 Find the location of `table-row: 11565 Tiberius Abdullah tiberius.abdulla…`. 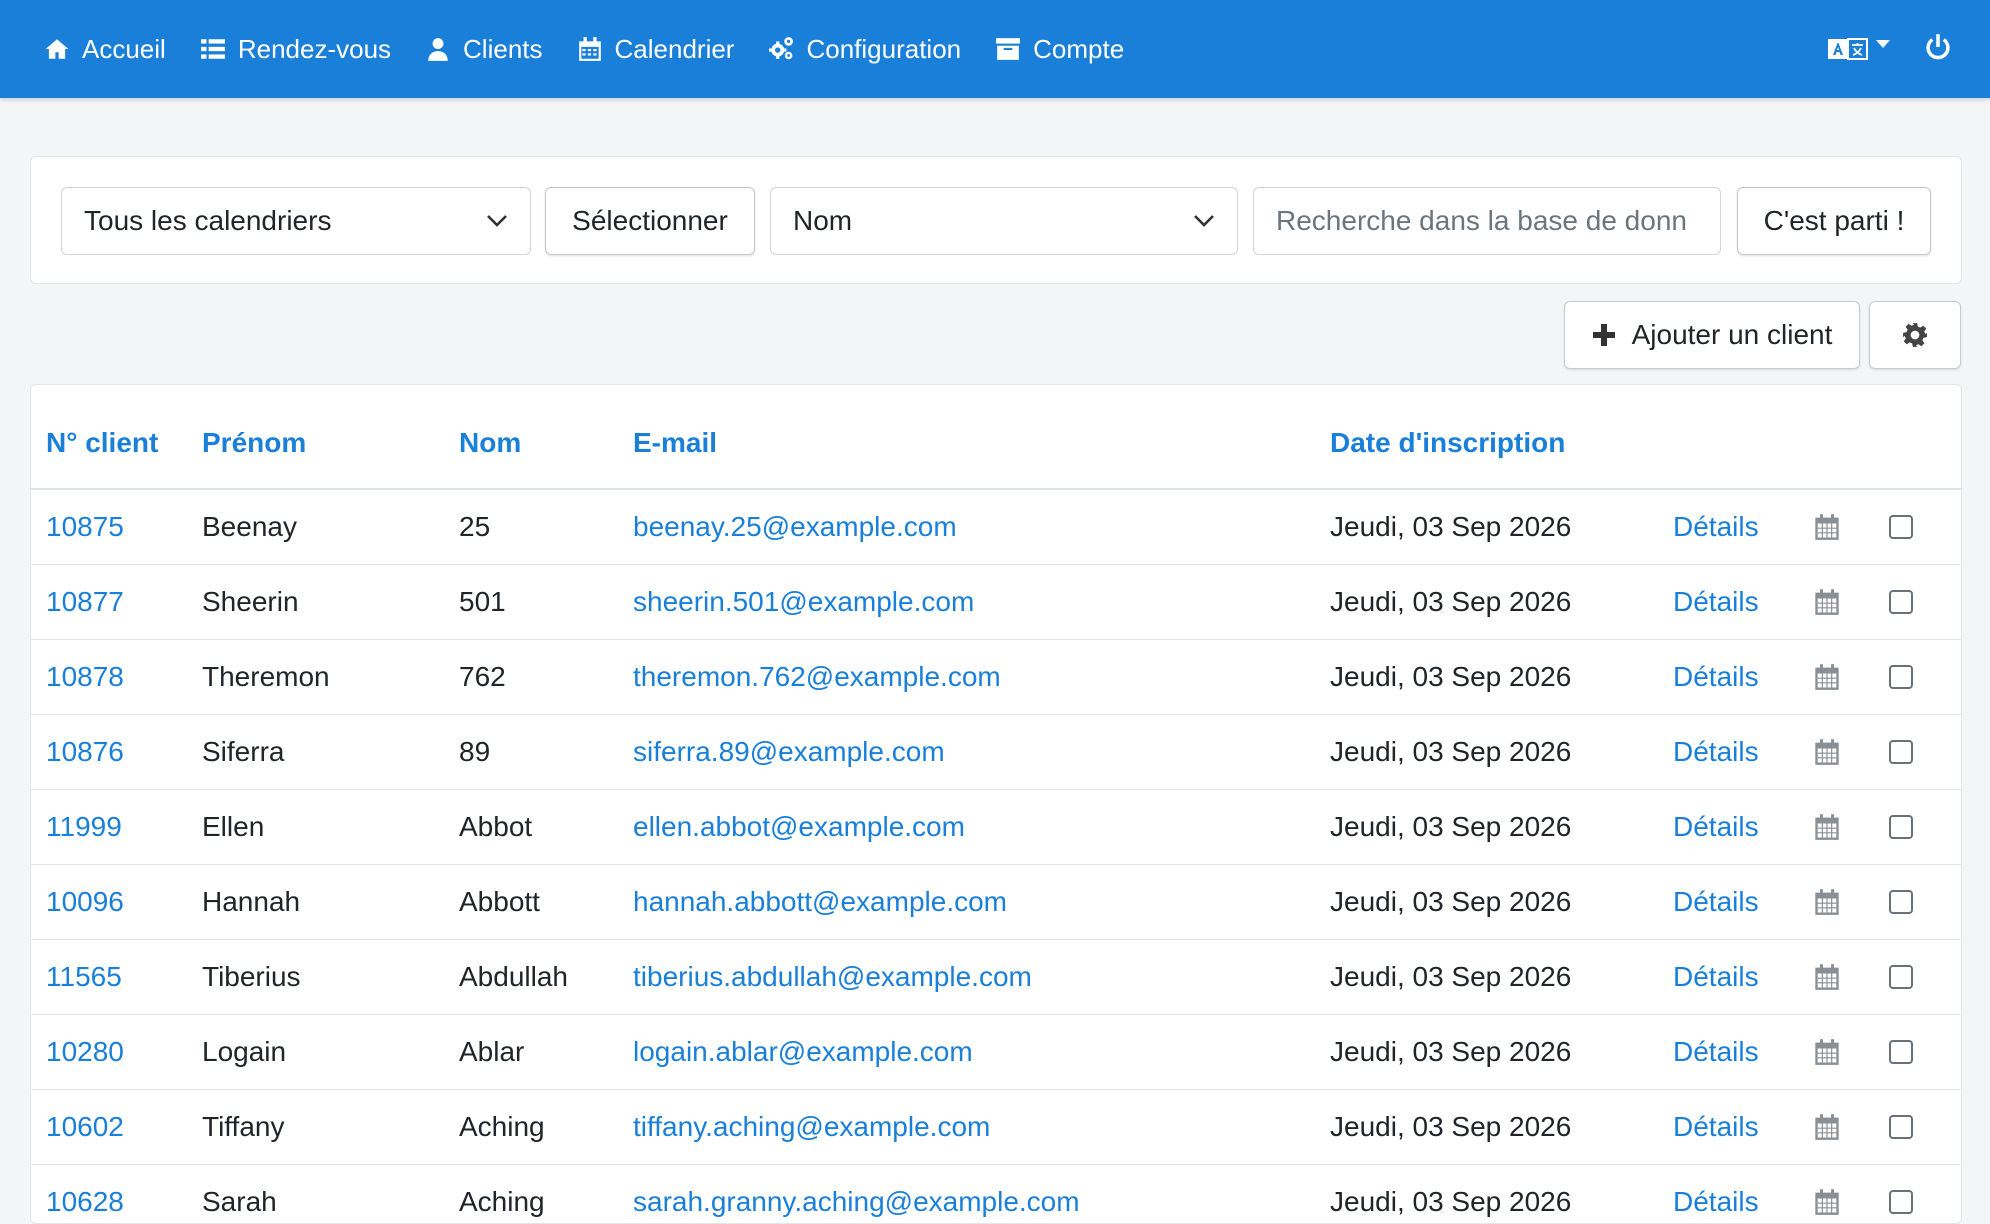

table-row: 11565 Tiberius Abdullah tiberius.abdulla… is located at coordinates (996, 977).